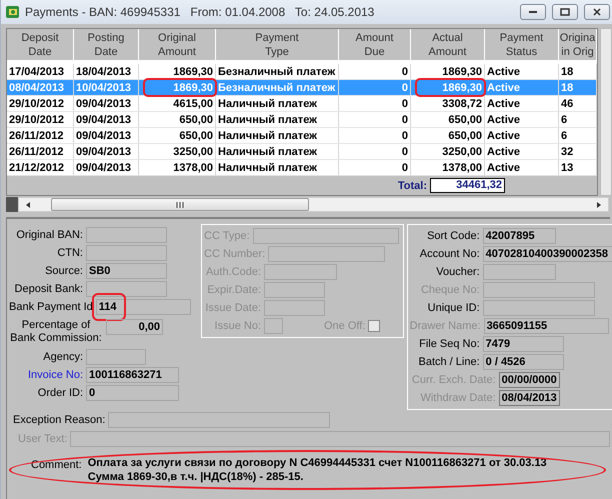 This screenshot has width=612, height=499. What do you see at coordinates (453, 236) in the screenshot?
I see `field-label: Sort Code:` at bounding box center [453, 236].